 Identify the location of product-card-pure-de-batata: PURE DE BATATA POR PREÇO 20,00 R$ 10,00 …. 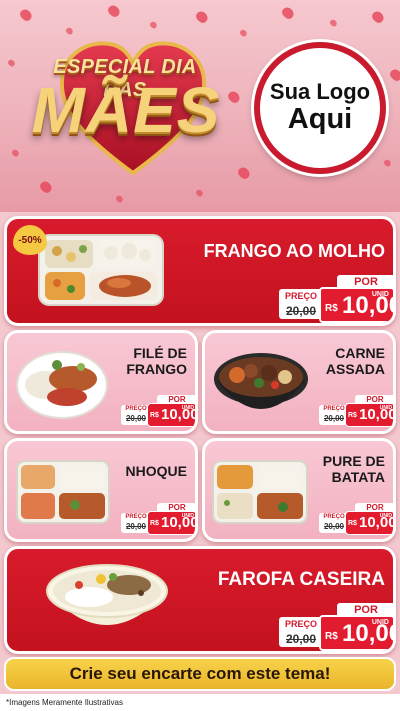
(299, 490).